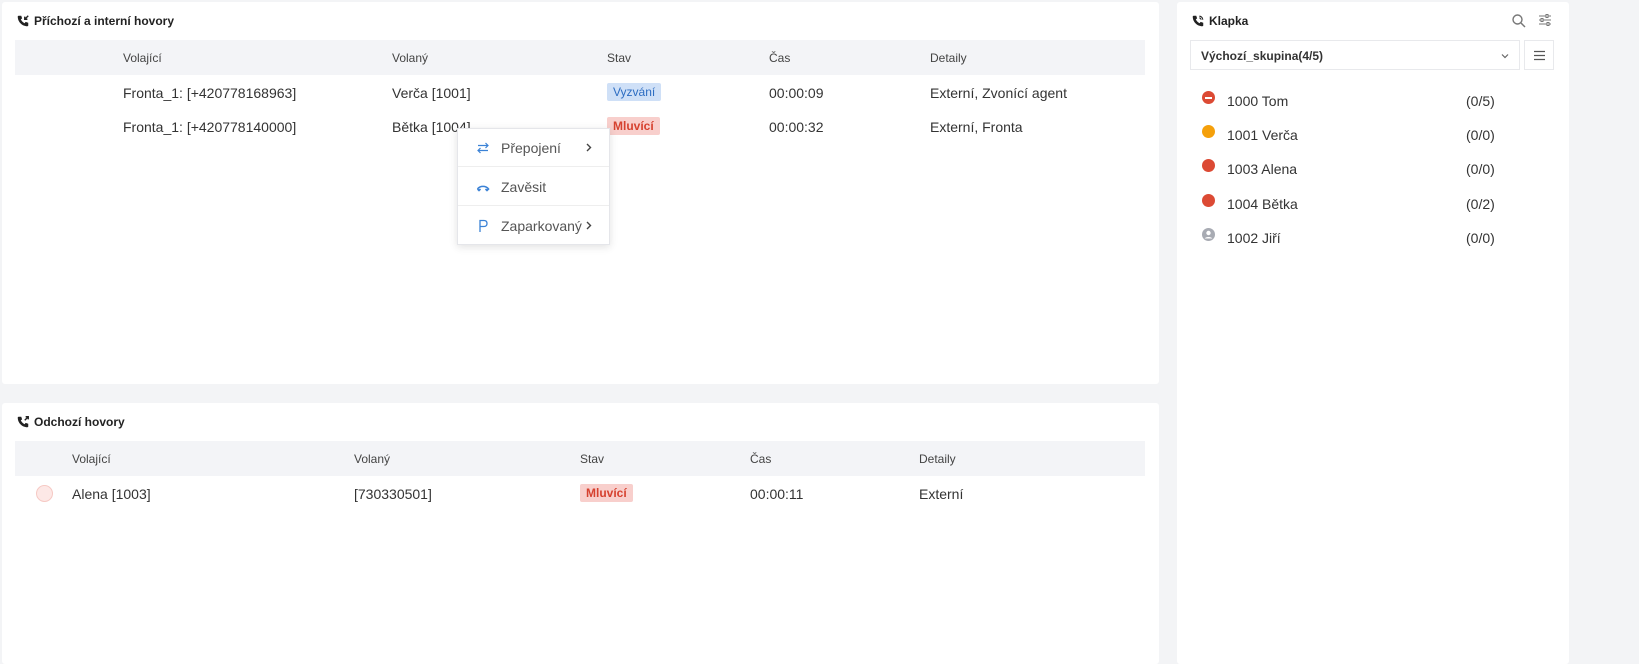  I want to click on group-select: Výchozí_skupina(4/5), so click(1355, 55).